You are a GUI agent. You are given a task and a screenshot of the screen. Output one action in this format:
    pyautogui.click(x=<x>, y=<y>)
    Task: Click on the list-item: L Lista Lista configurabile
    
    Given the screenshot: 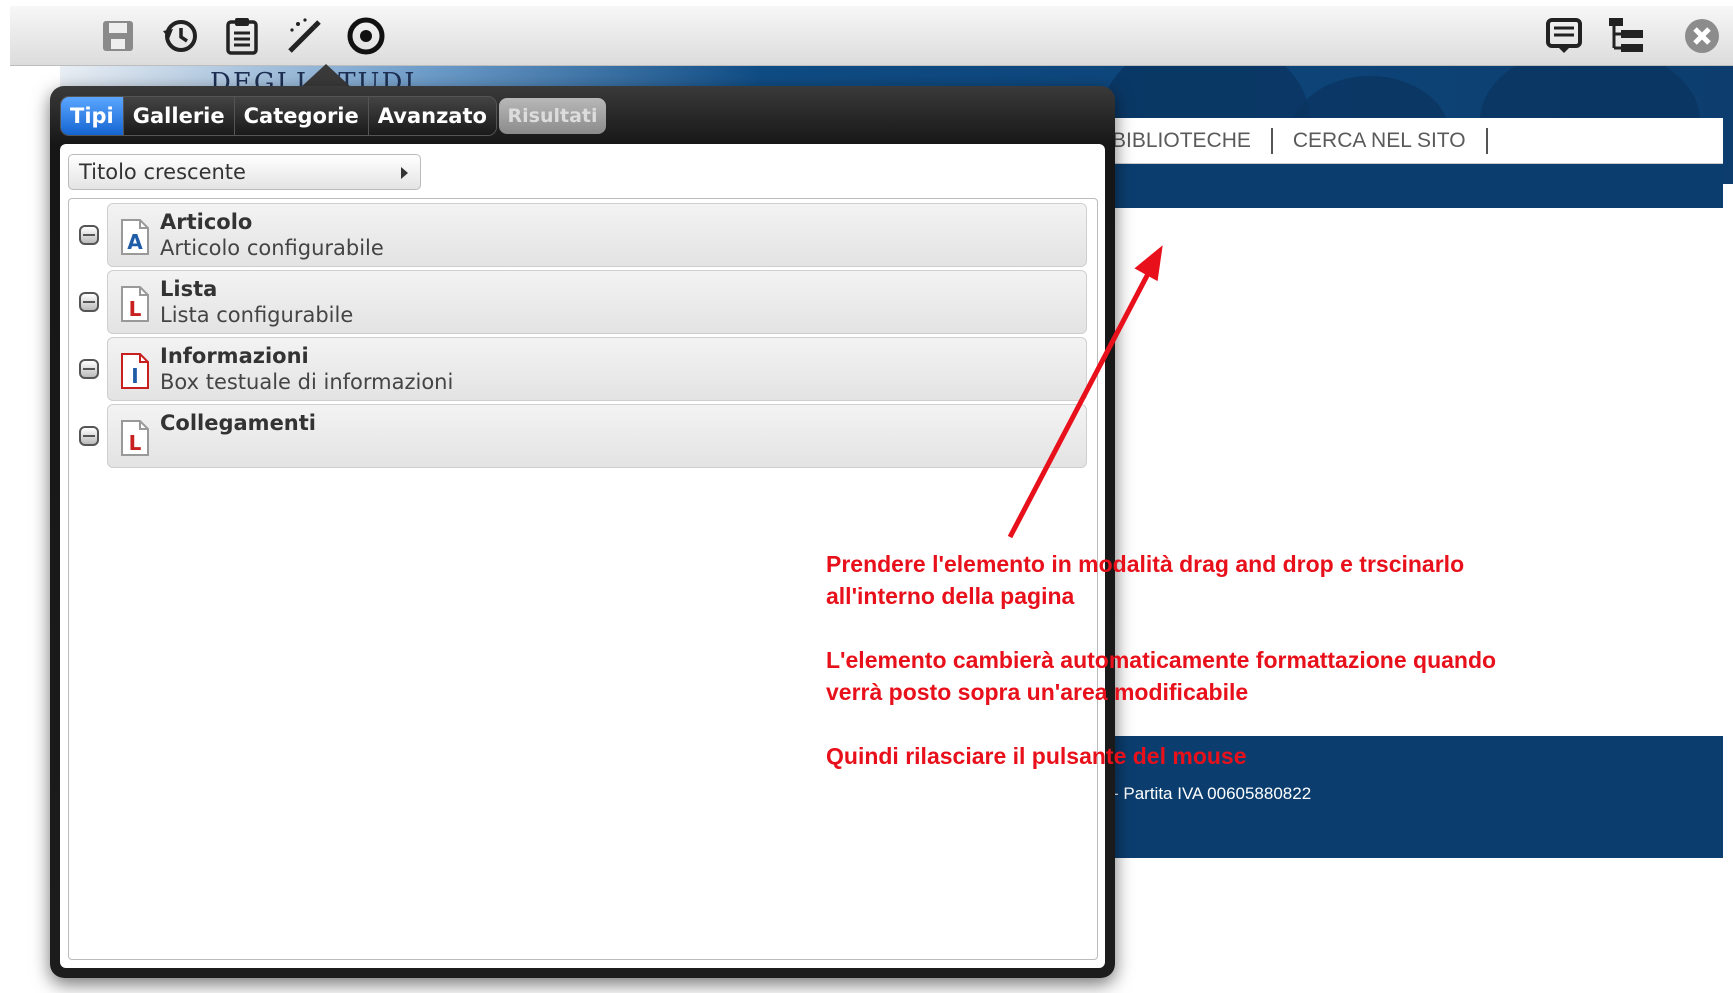 What is the action you would take?
    pyautogui.click(x=584, y=302)
    